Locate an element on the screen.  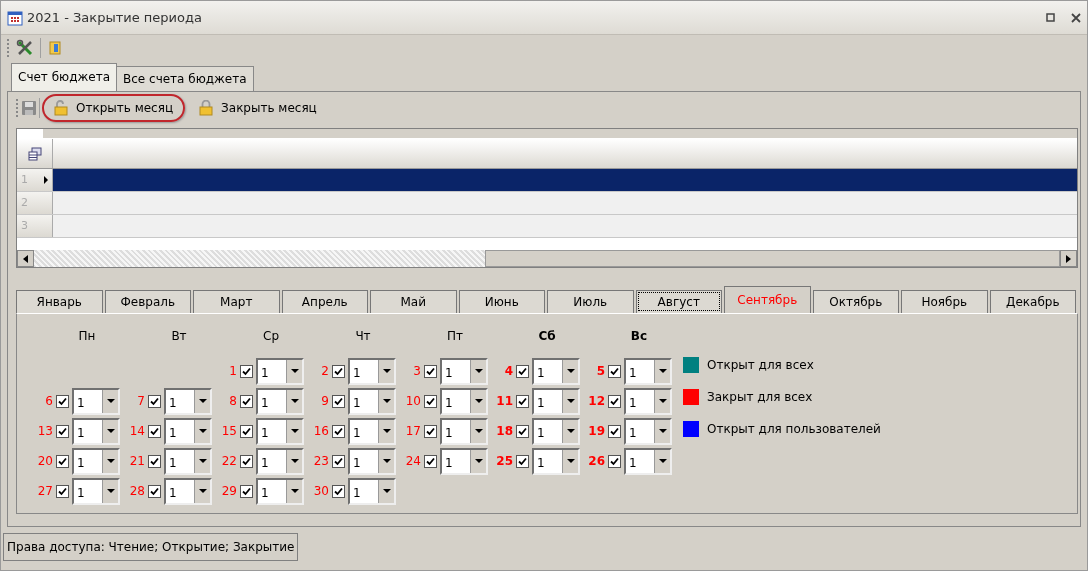
month-tab: Декабрь is located at coordinates (1032, 301).